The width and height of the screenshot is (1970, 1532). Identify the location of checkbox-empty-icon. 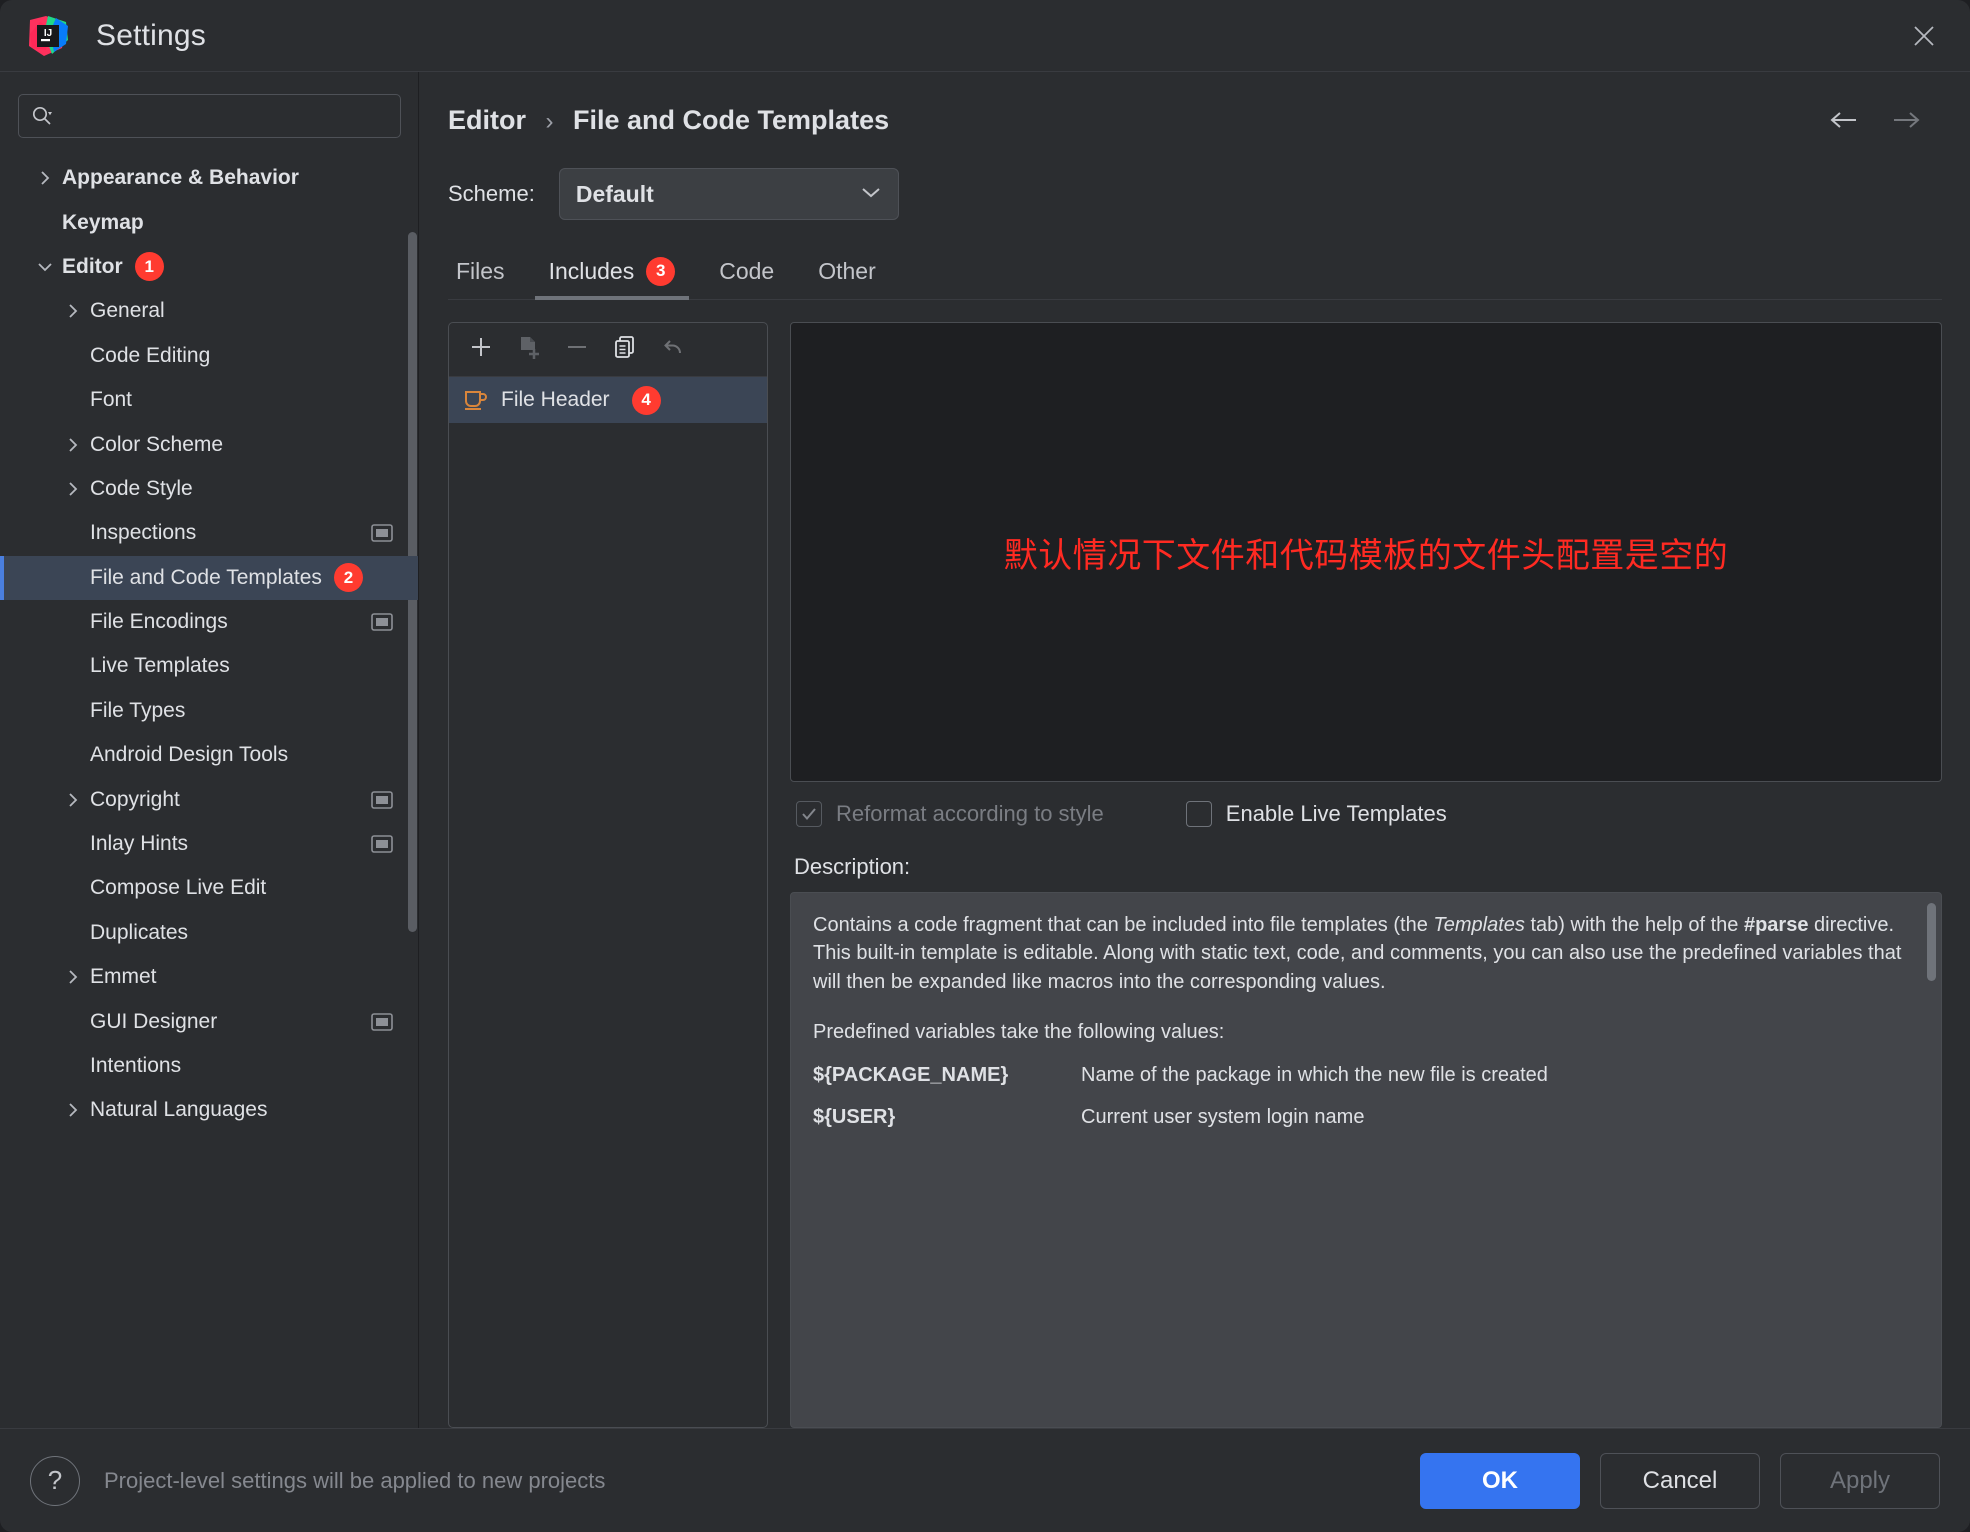
(1198, 814).